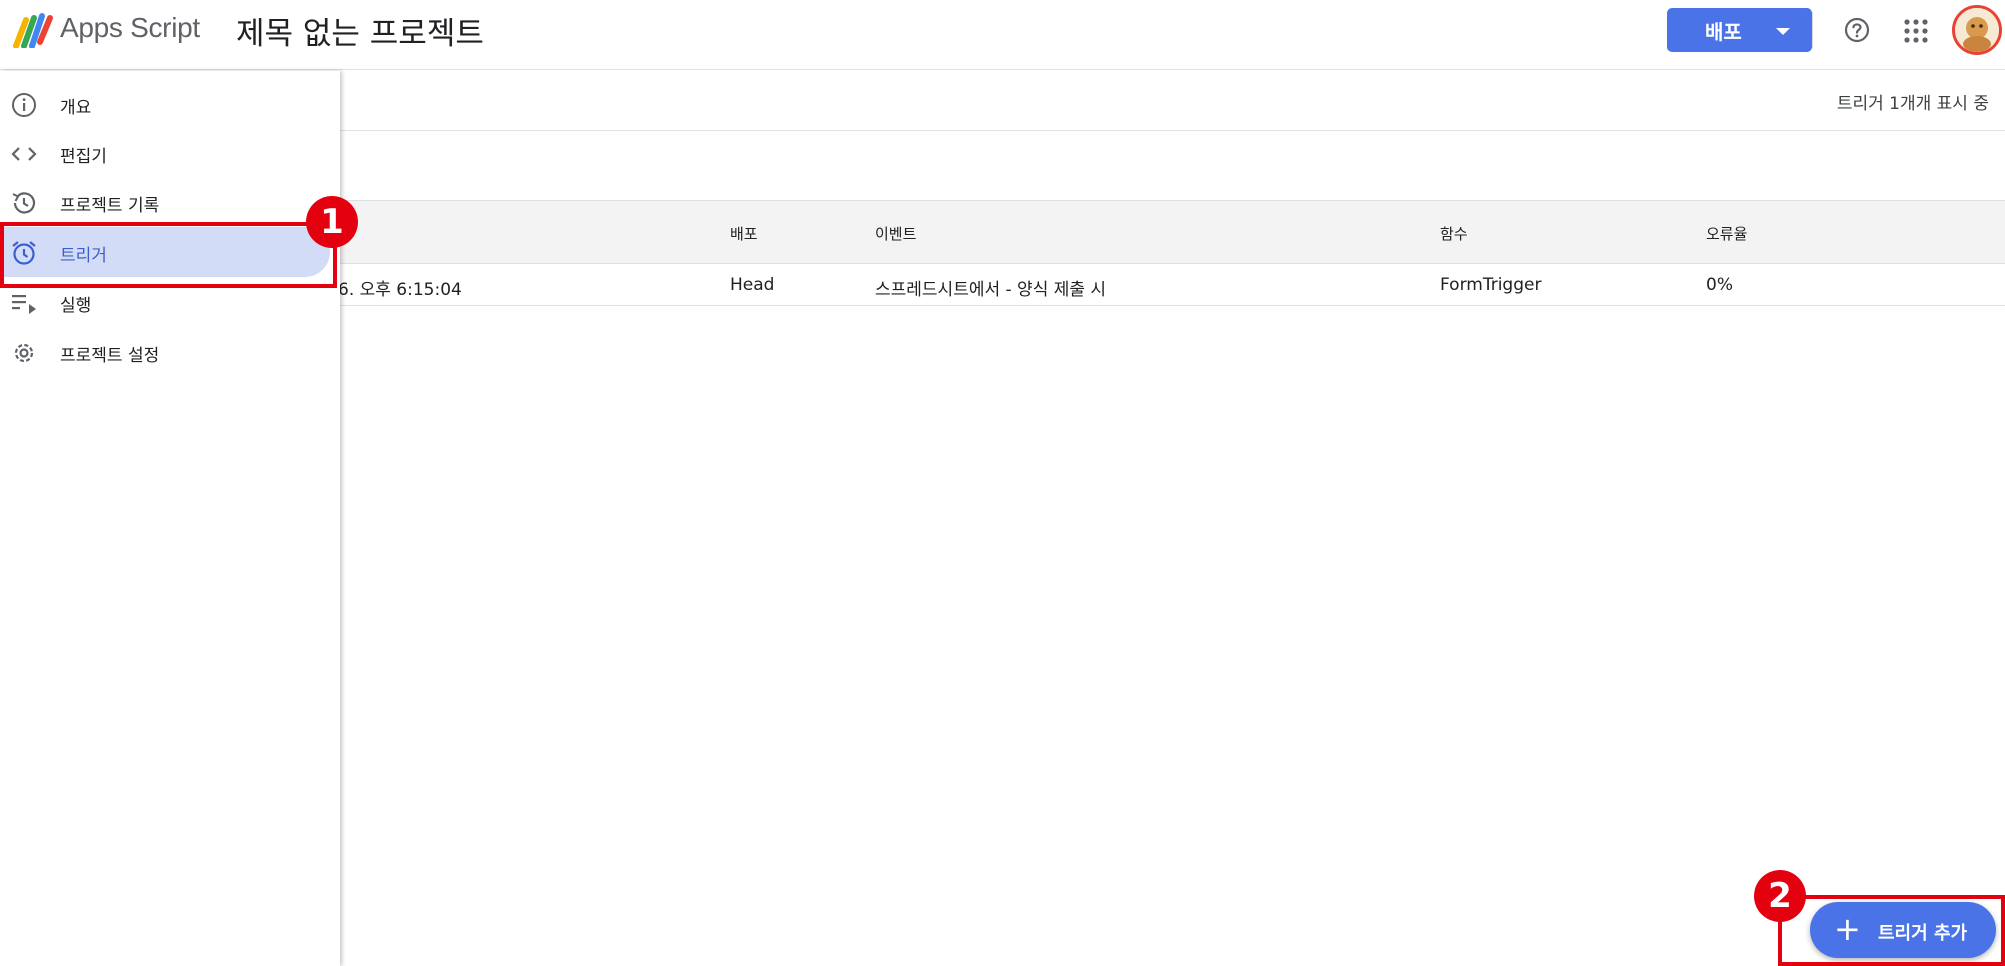  I want to click on column-header-deployment: 배포, so click(744, 233).